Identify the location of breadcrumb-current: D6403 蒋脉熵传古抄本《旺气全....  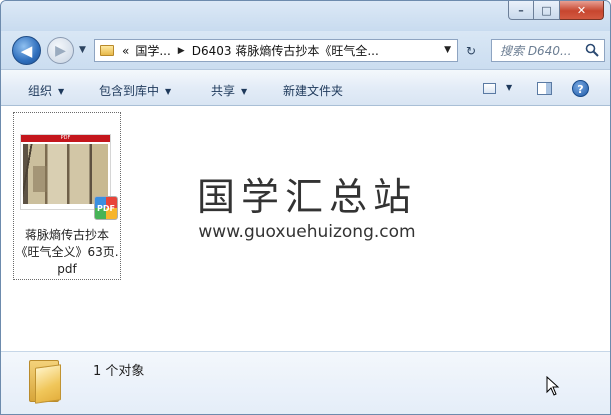
(285, 50).